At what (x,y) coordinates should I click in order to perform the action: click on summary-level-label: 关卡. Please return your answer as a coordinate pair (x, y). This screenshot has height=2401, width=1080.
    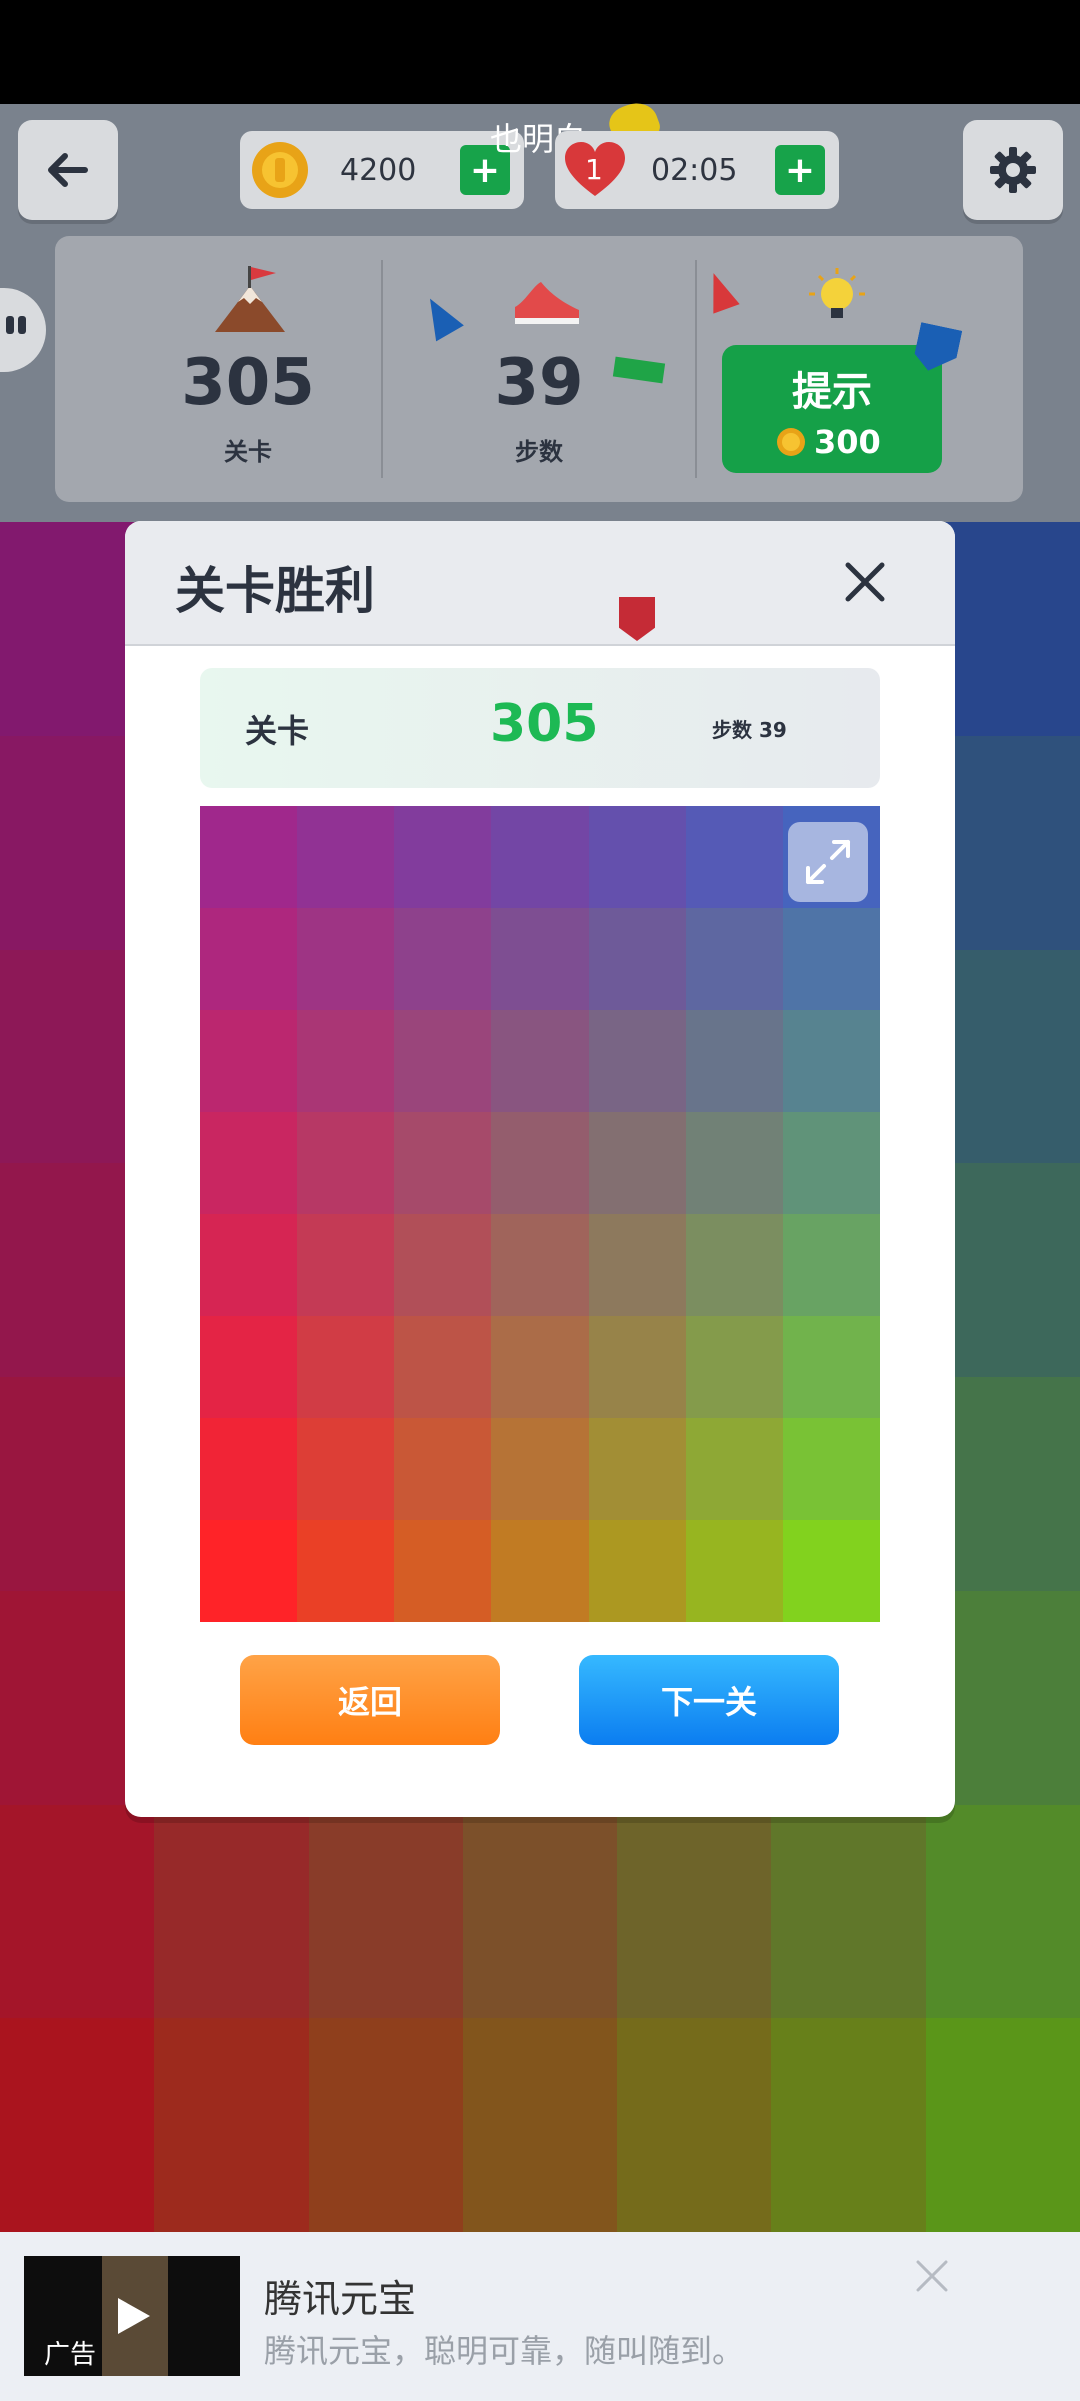
    Looking at the image, I should click on (277, 731).